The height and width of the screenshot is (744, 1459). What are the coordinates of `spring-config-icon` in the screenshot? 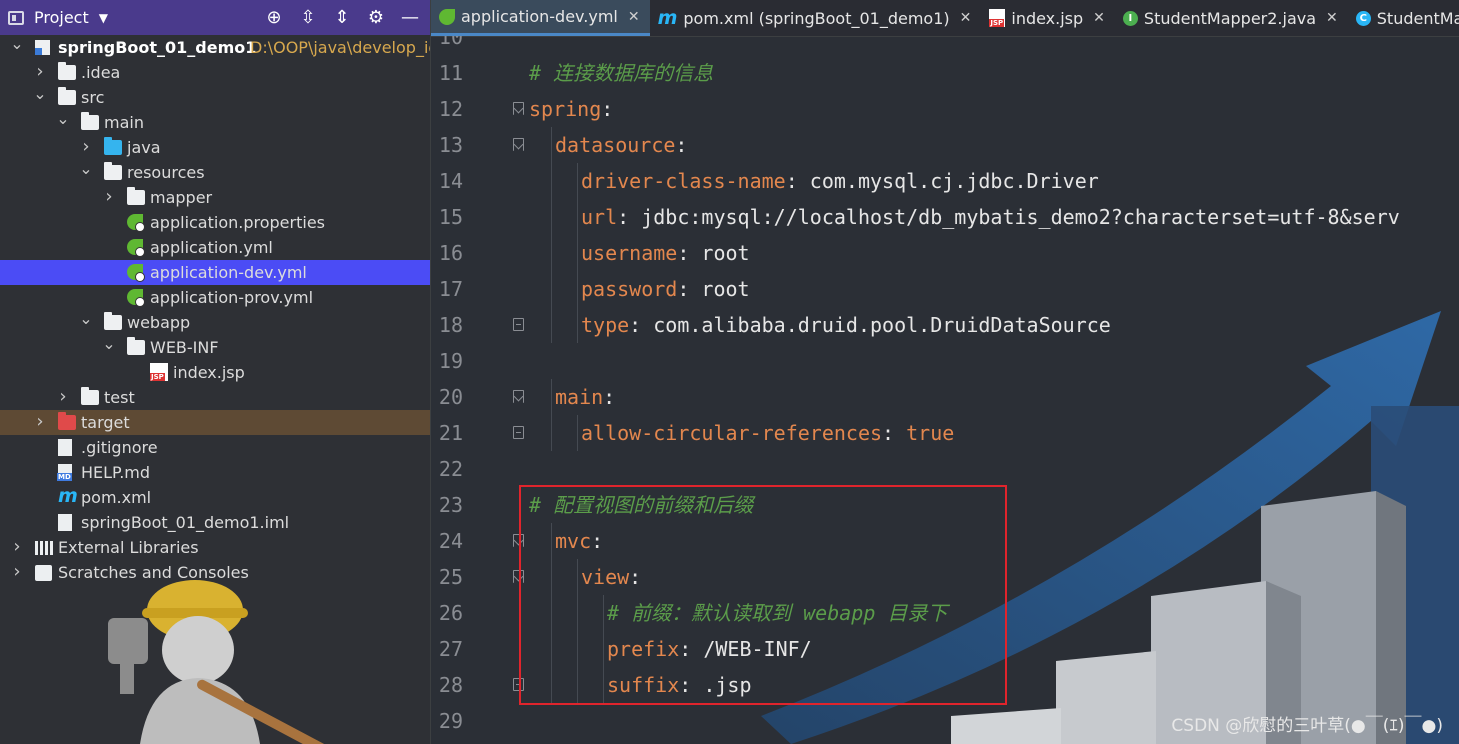 It's located at (136, 223).